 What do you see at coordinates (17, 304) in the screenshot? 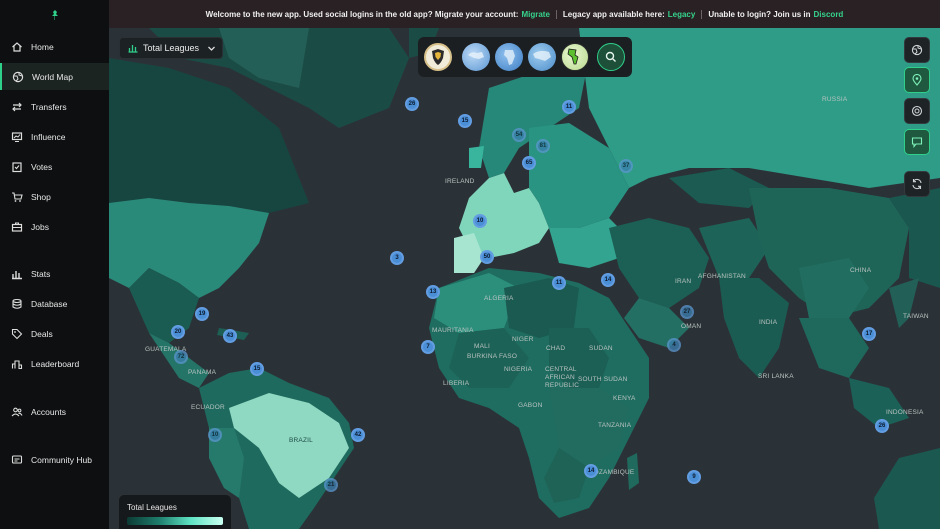
I see `database-icon` at bounding box center [17, 304].